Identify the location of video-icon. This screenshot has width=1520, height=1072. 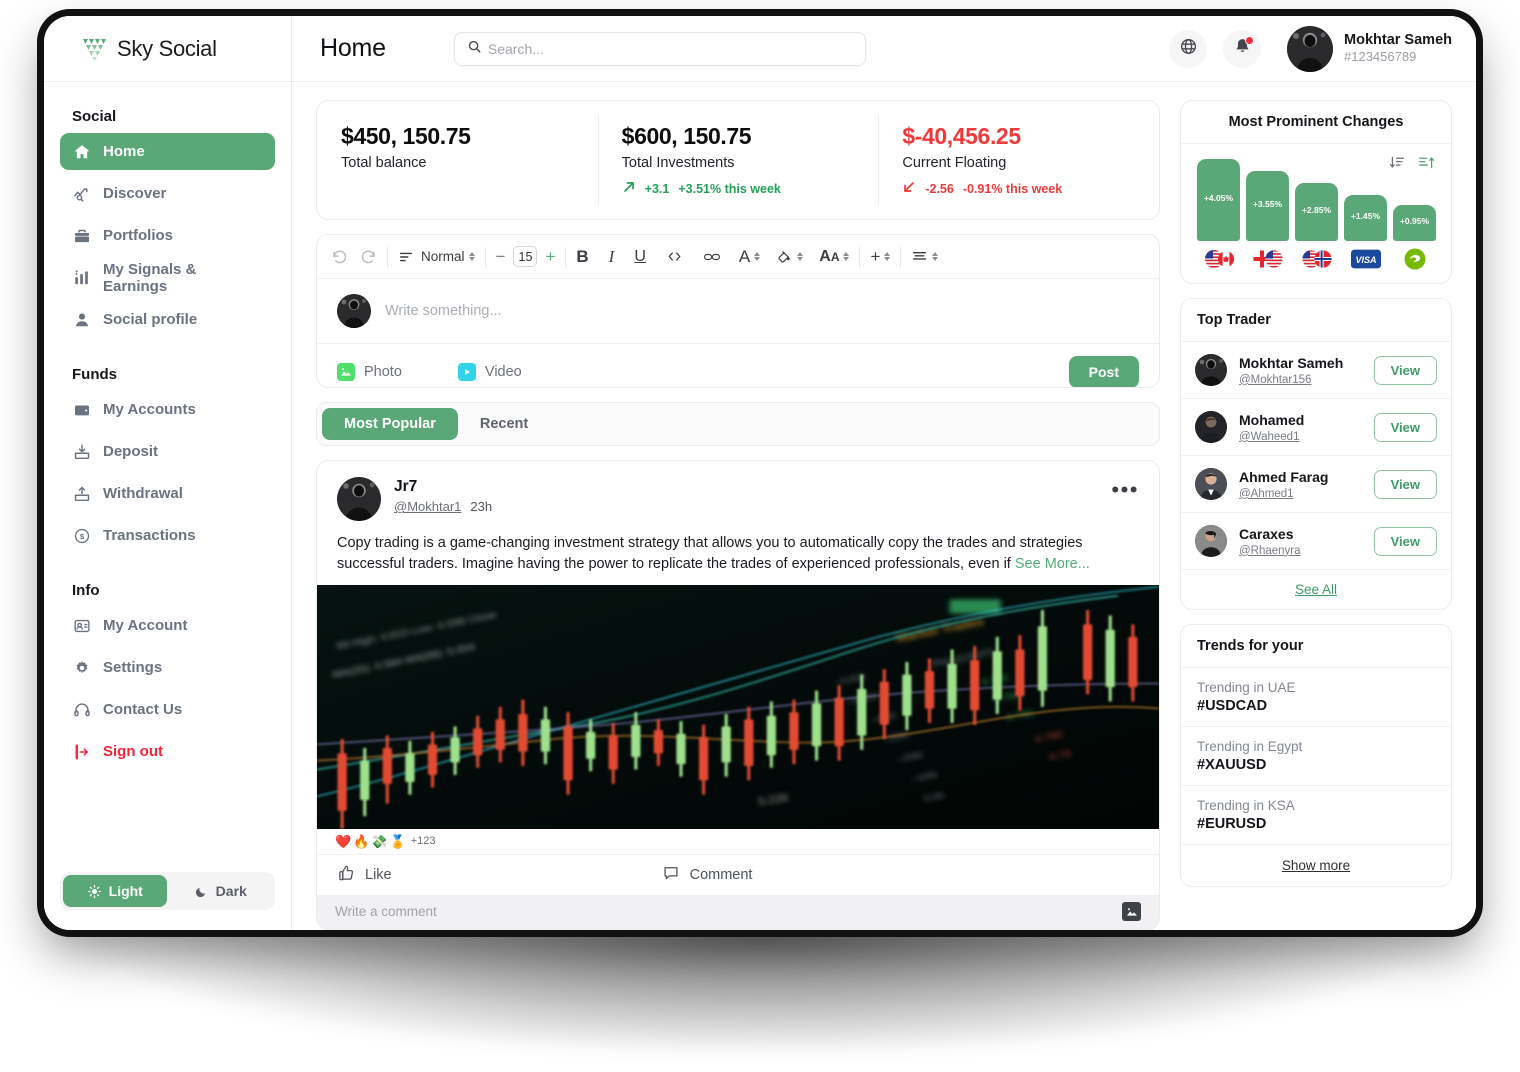
(466, 371).